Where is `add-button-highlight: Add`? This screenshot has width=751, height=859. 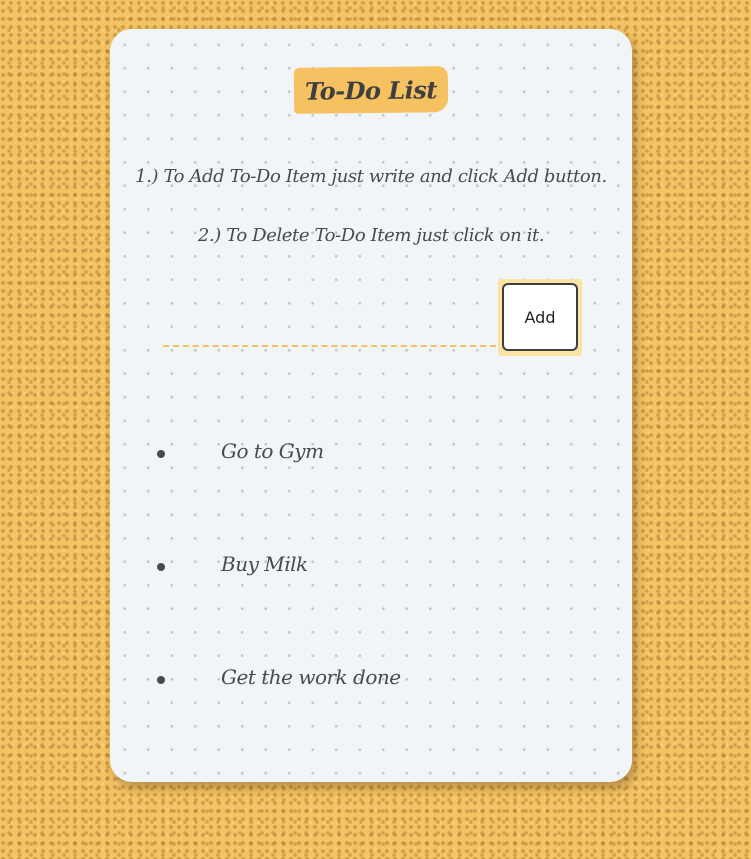 add-button-highlight: Add is located at coordinates (540, 317).